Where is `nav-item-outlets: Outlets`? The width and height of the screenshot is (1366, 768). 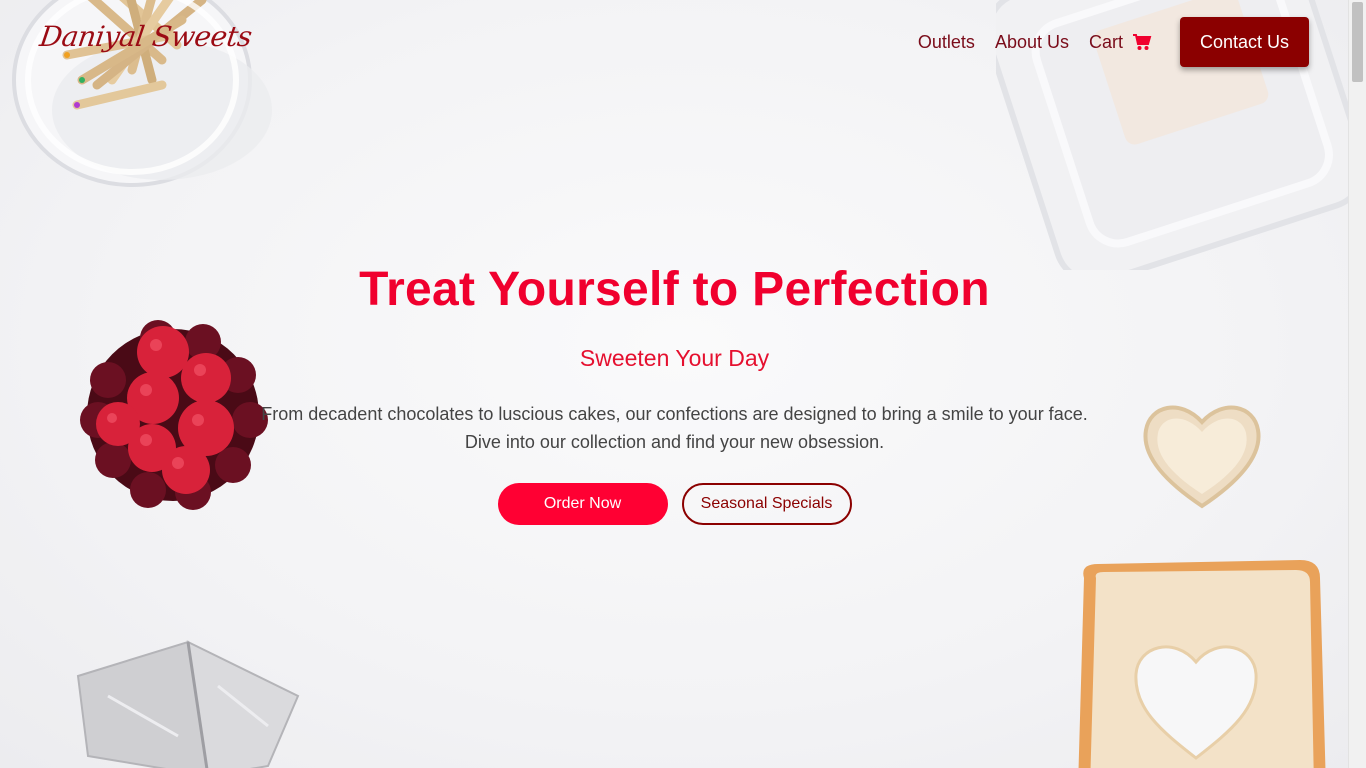
nav-item-outlets: Outlets is located at coordinates (946, 42).